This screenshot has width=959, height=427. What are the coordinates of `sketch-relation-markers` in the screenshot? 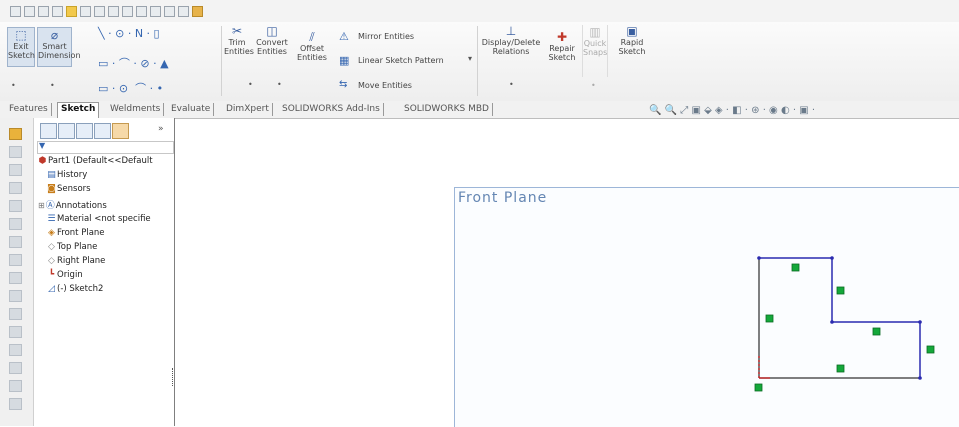 It's located at (844, 327).